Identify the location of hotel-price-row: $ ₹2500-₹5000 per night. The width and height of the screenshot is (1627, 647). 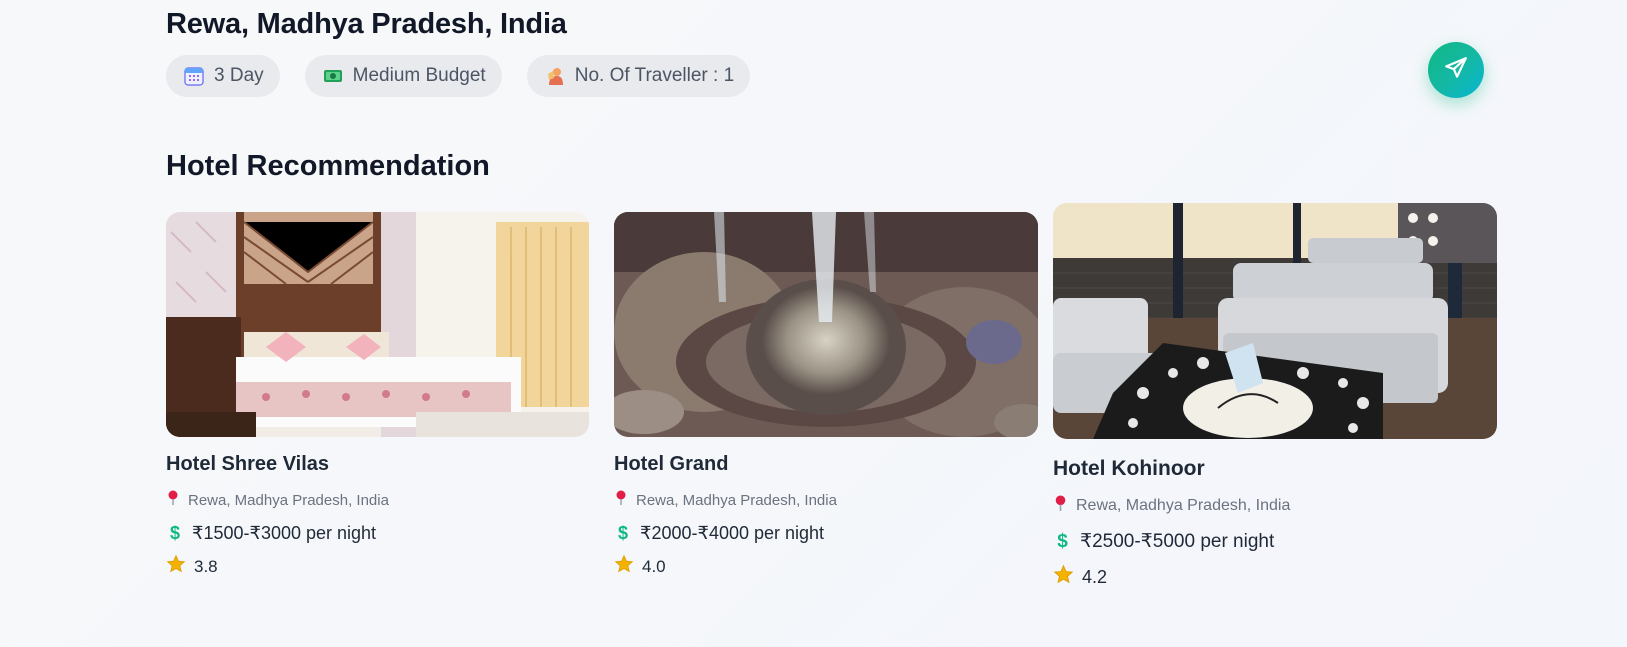
(1275, 541).